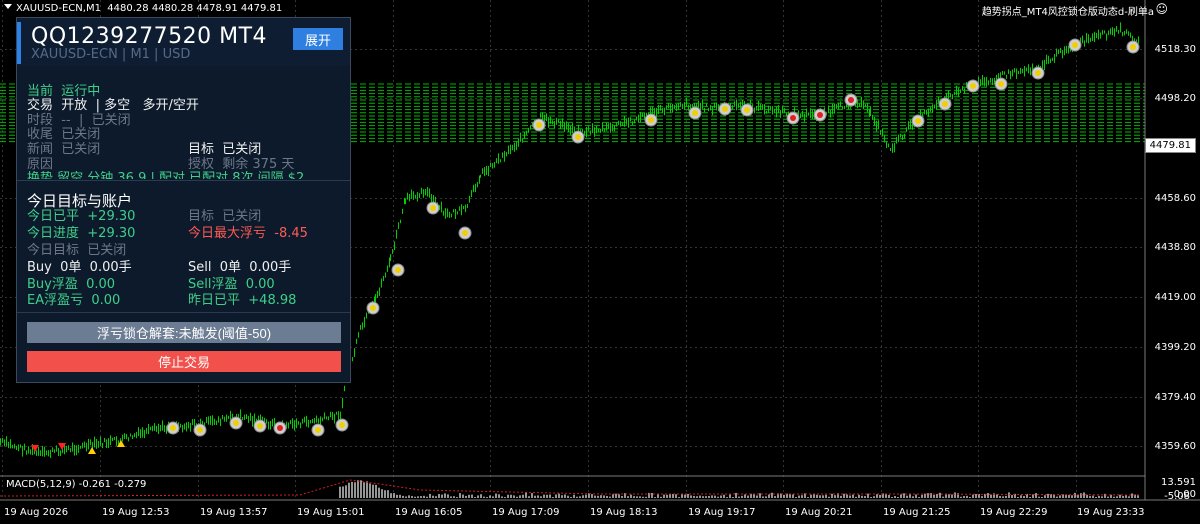 Image resolution: width=1200 pixels, height=524 pixels. What do you see at coordinates (1175, 49) in the screenshot?
I see `price-tick: 4518.30` at bounding box center [1175, 49].